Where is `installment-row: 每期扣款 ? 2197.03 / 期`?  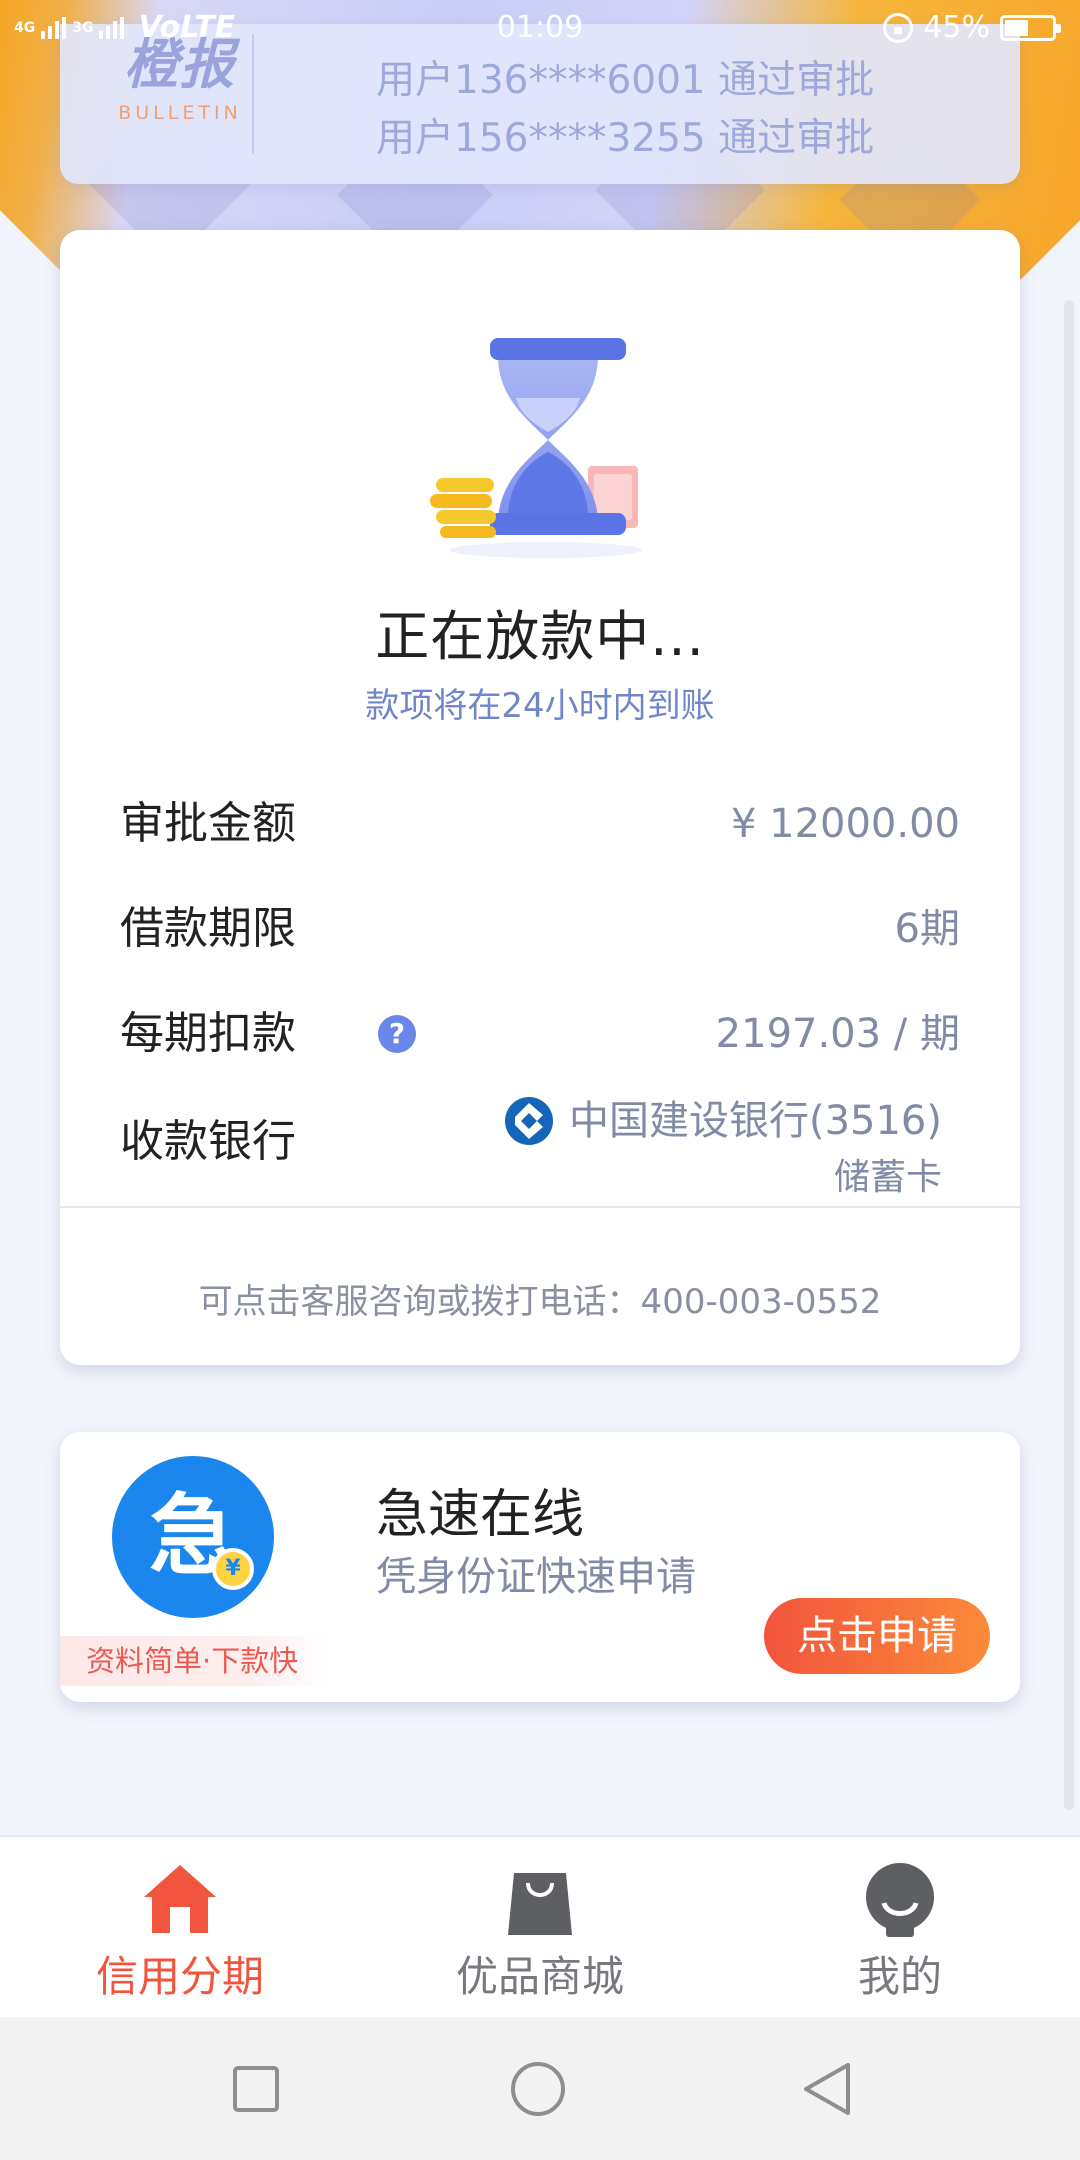 installment-row: 每期扣款 ? 2197.03 / 期 is located at coordinates (540, 1034).